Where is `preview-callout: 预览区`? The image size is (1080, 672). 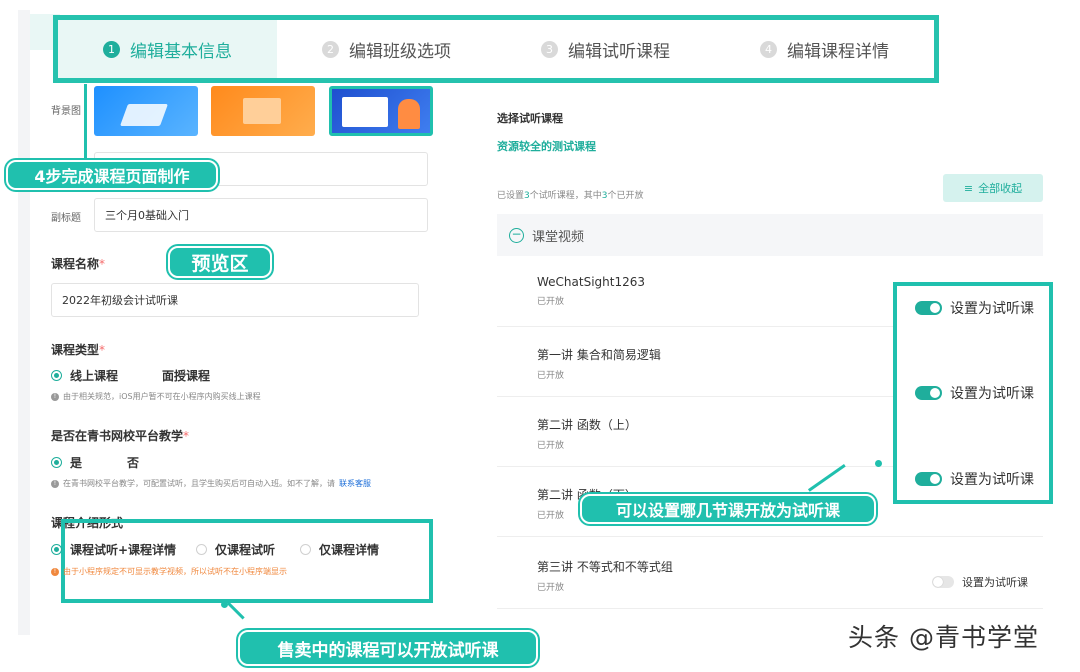 preview-callout: 预览区 is located at coordinates (220, 262).